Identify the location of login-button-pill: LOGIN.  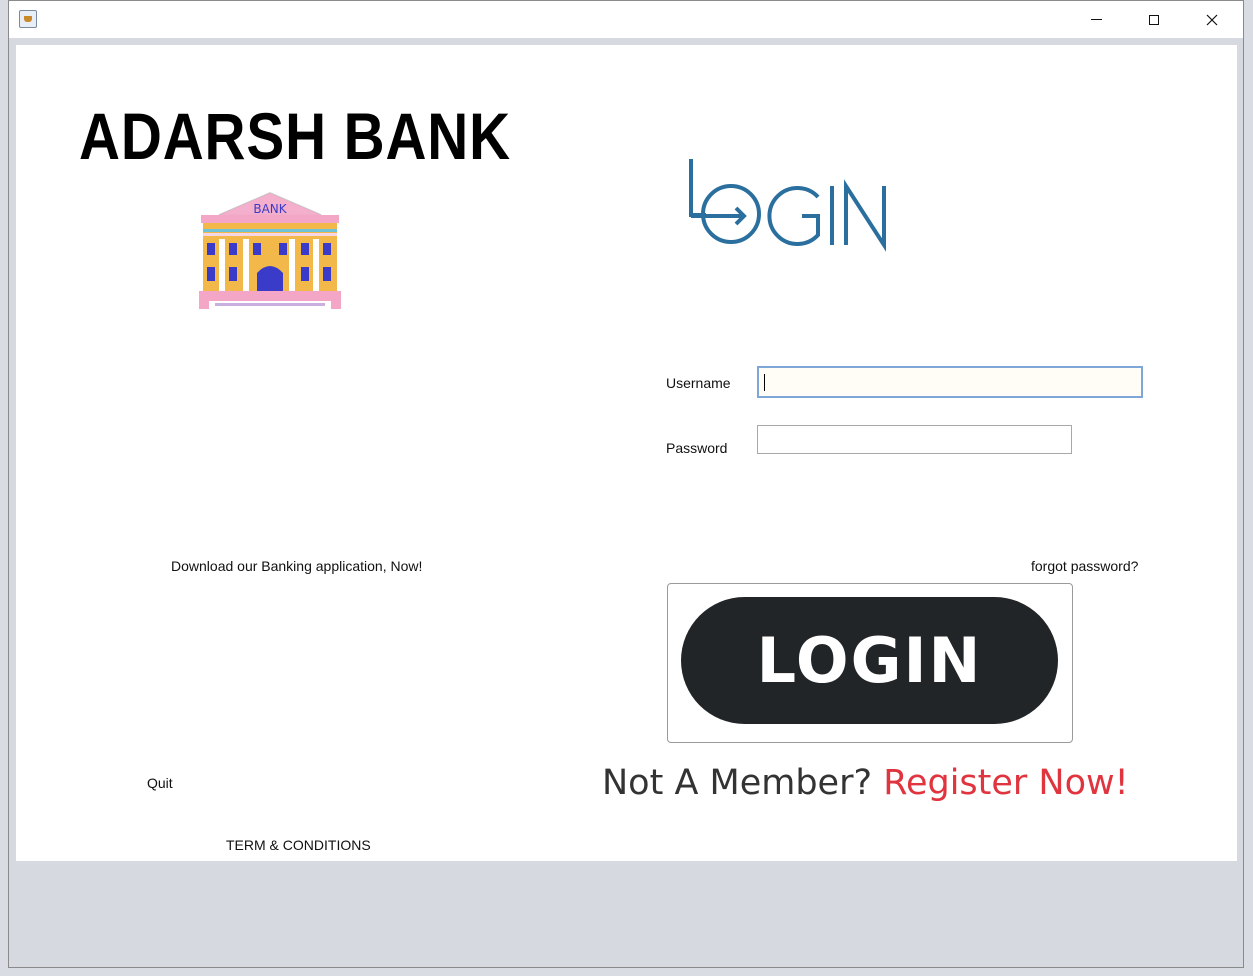
(869, 660).